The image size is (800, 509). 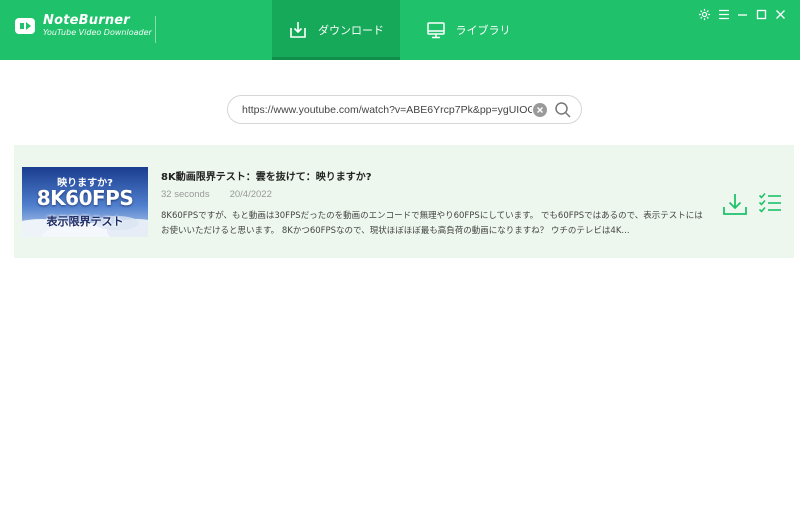 What do you see at coordinates (298, 30) in the screenshot?
I see `download-icon` at bounding box center [298, 30].